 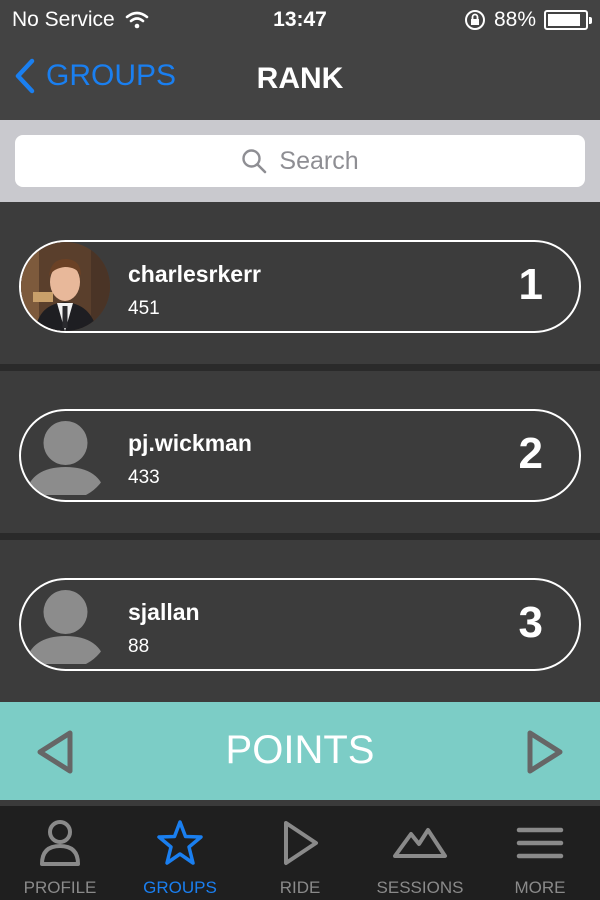 I want to click on tab-label: MORE, so click(x=540, y=887).